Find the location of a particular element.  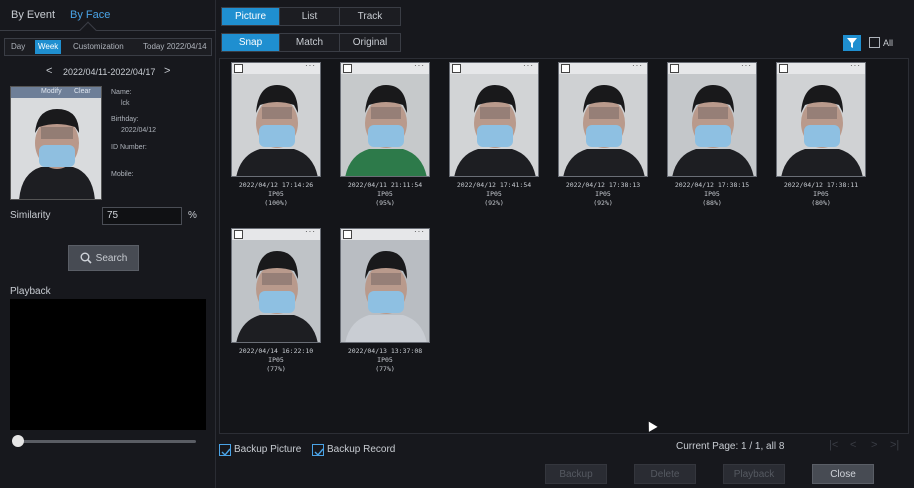

close-button: Close is located at coordinates (843, 474).